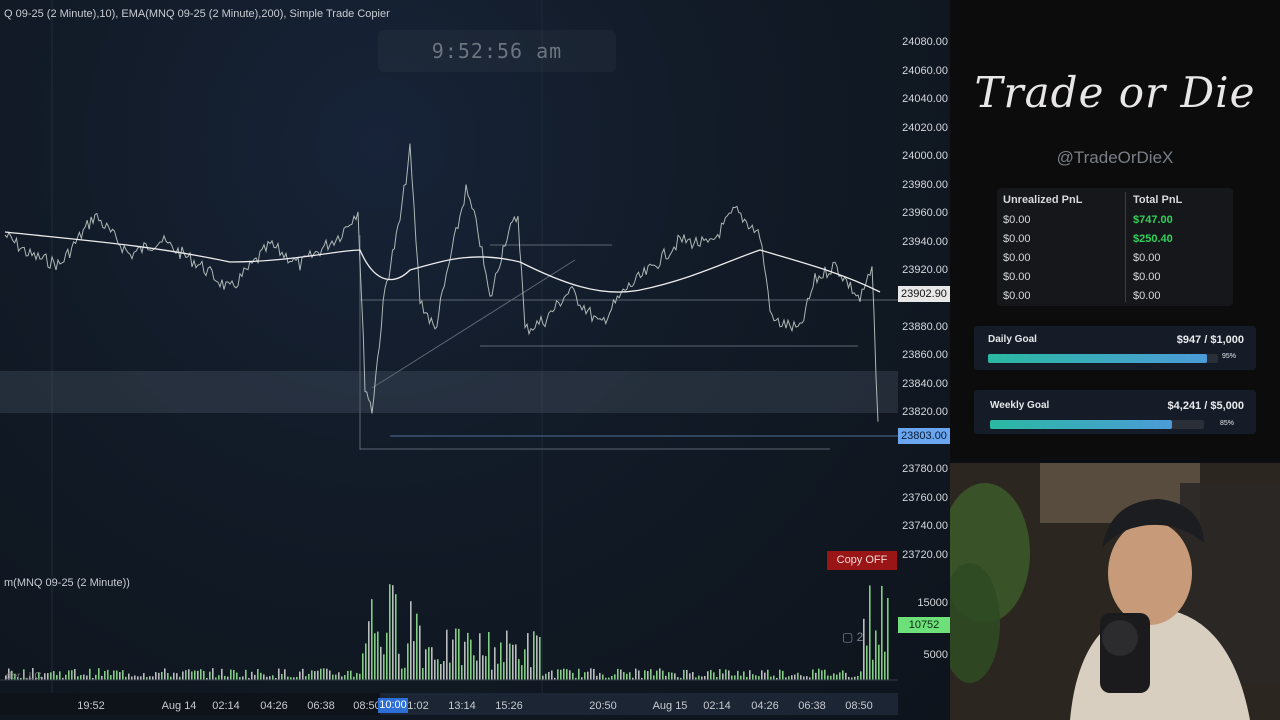 This screenshot has height=720, width=1280. I want to click on price-tick: 24080.00, so click(925, 42).